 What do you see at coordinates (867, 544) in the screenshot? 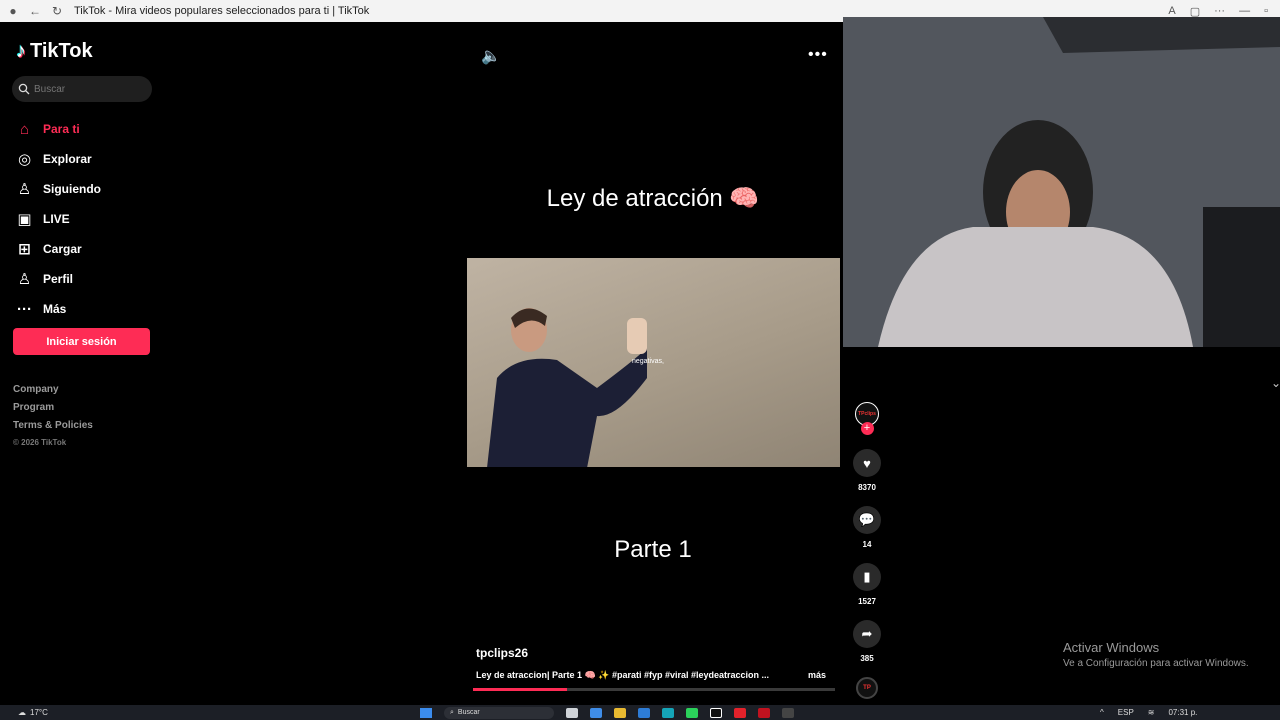
I see `comment-count: 14` at bounding box center [867, 544].